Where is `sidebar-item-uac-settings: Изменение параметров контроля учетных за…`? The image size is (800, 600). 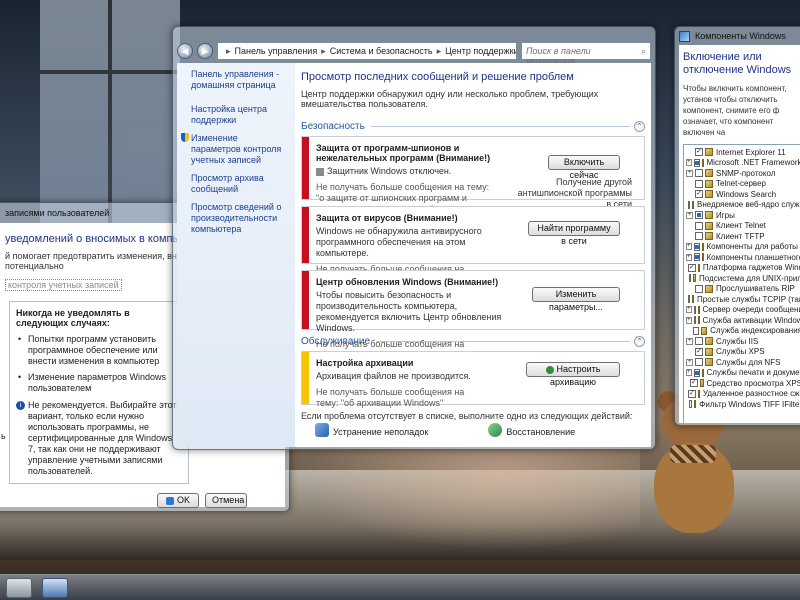 sidebar-item-uac-settings: Изменение параметров контроля учетных за… is located at coordinates (235, 149).